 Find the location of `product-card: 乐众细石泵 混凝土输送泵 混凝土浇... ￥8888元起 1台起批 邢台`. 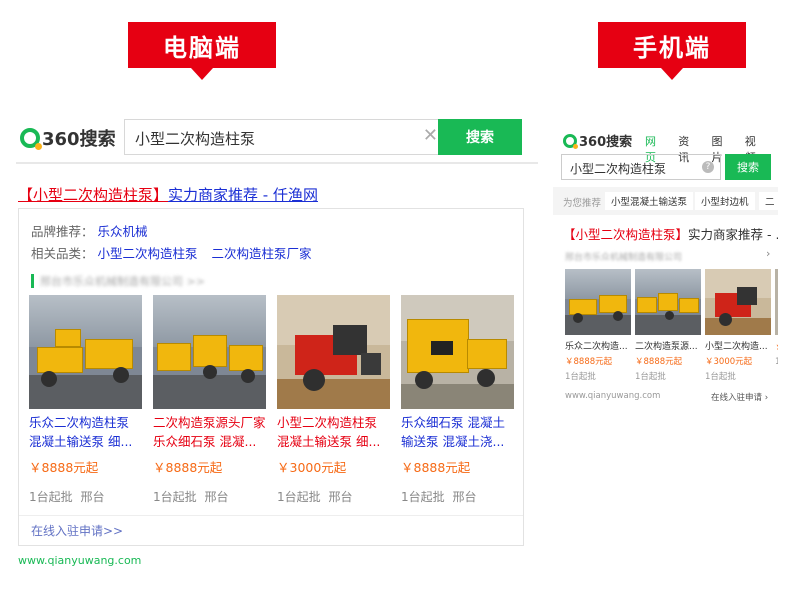

product-card: 乐众细石泵 混凝土输送泵 混凝土浇... ￥8888元起 1台起批 邢台 is located at coordinates (457, 400).